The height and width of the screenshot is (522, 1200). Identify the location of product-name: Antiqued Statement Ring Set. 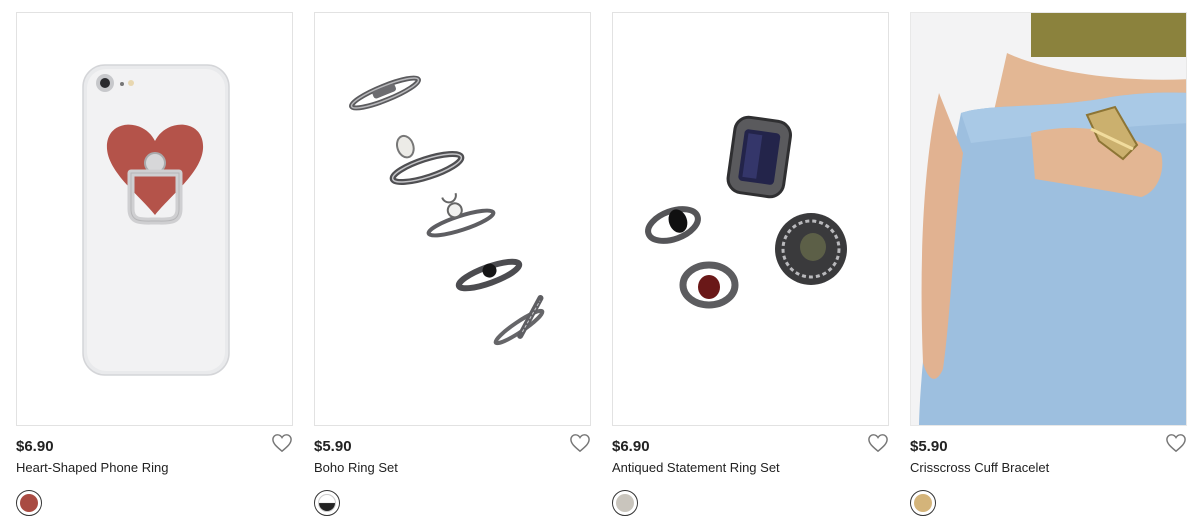
(750, 467).